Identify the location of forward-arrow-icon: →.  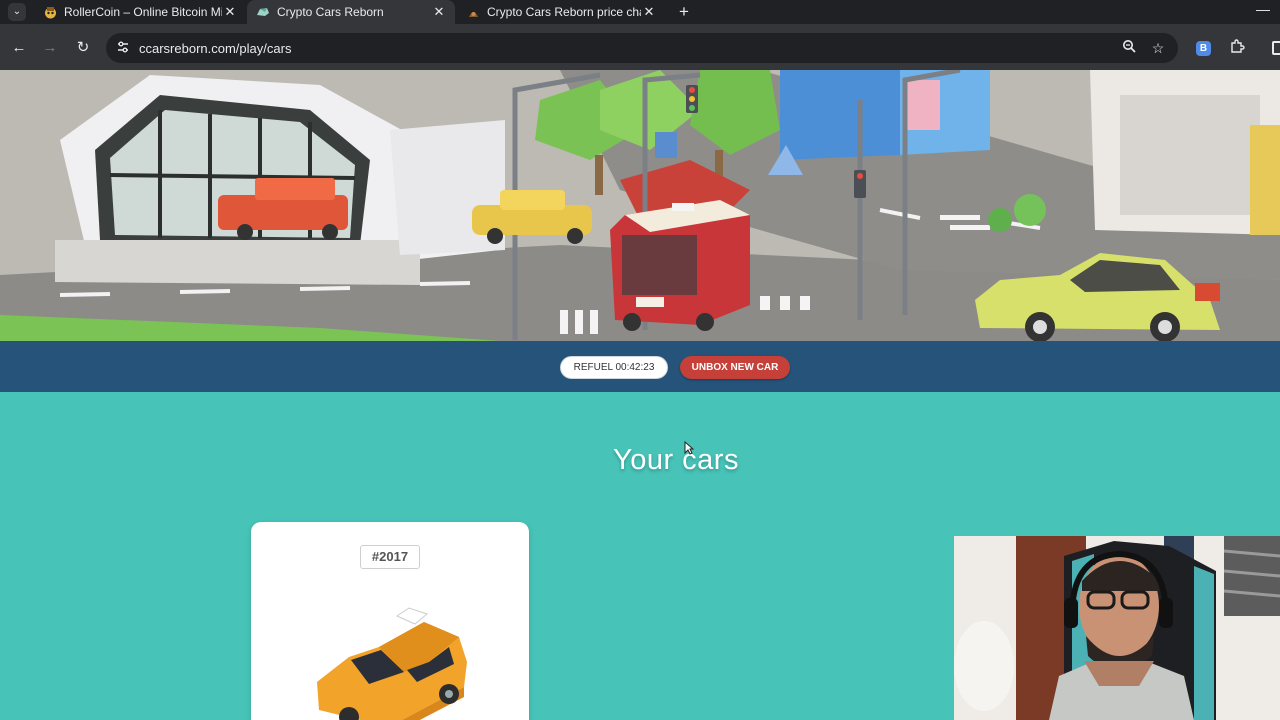
(50, 48).